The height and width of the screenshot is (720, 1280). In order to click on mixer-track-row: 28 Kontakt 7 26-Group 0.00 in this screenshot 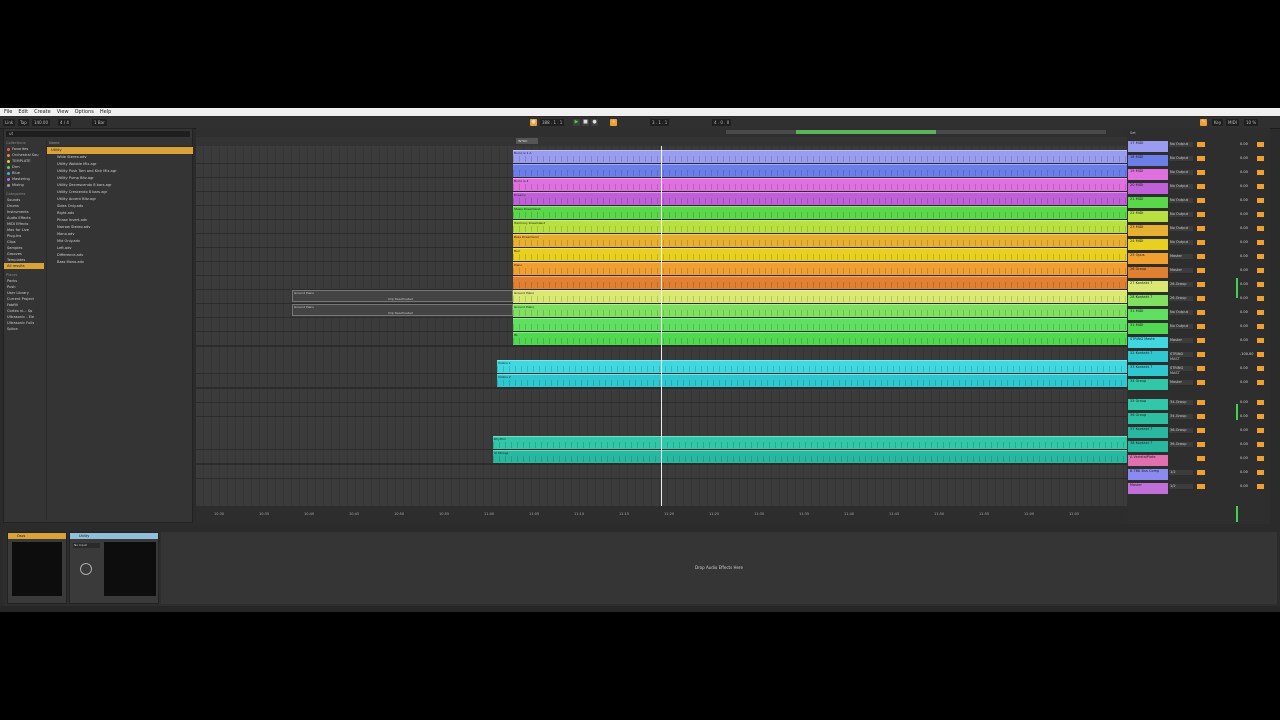, I will do `click(1198, 300)`.